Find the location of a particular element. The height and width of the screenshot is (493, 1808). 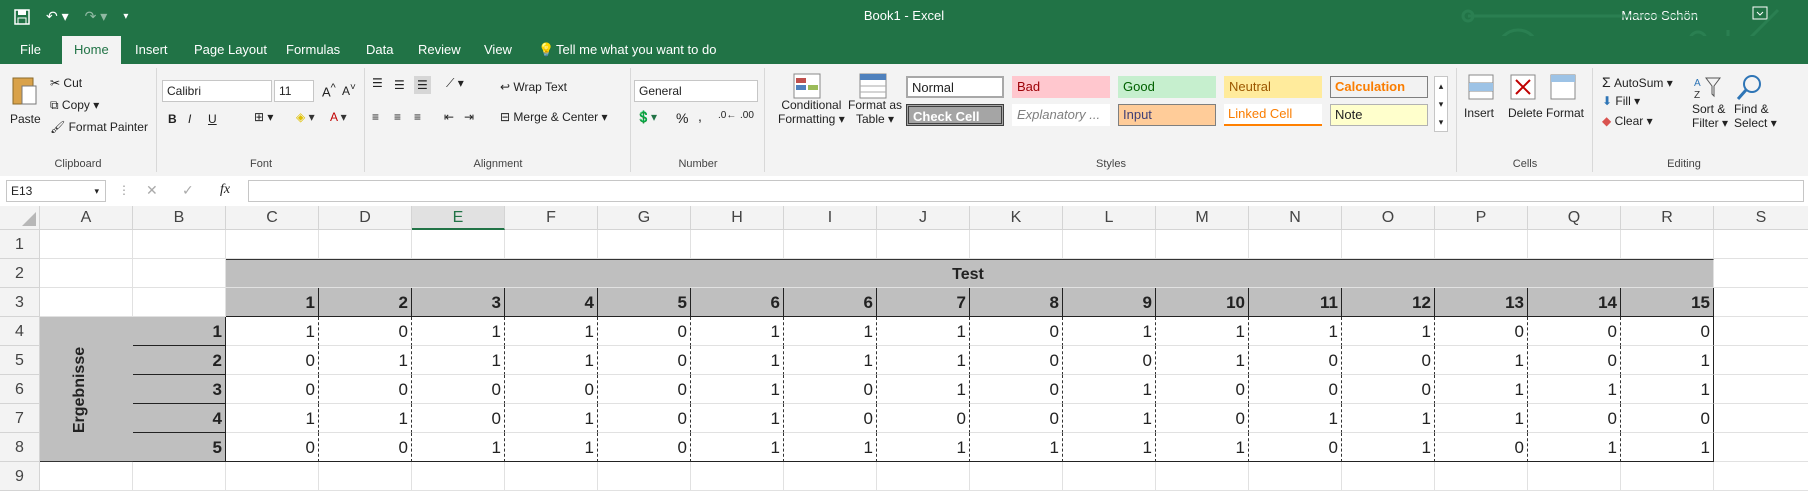

styles-scroll: ▴ ▾ ▾ is located at coordinates (1441, 104).